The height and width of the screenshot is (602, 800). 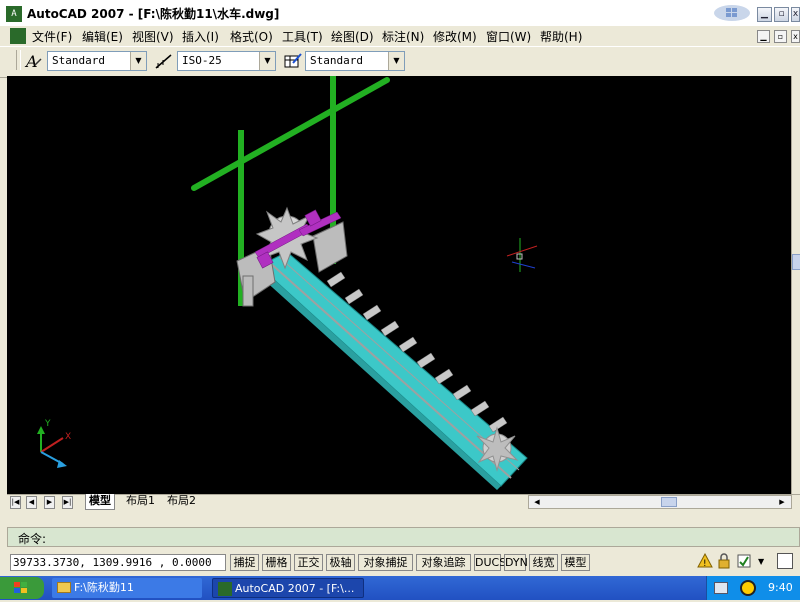 What do you see at coordinates (385, 562) in the screenshot?
I see `status-osnap-button: 对象捕捉` at bounding box center [385, 562].